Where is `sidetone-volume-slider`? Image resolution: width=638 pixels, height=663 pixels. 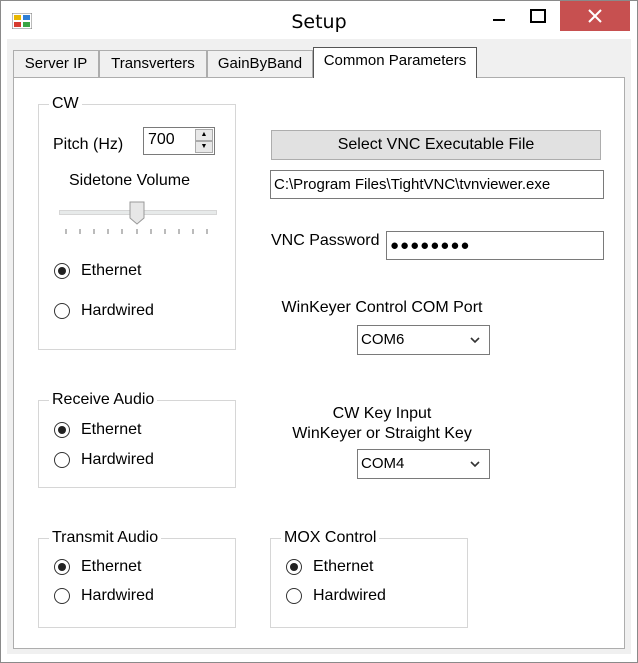 sidetone-volume-slider is located at coordinates (138, 221).